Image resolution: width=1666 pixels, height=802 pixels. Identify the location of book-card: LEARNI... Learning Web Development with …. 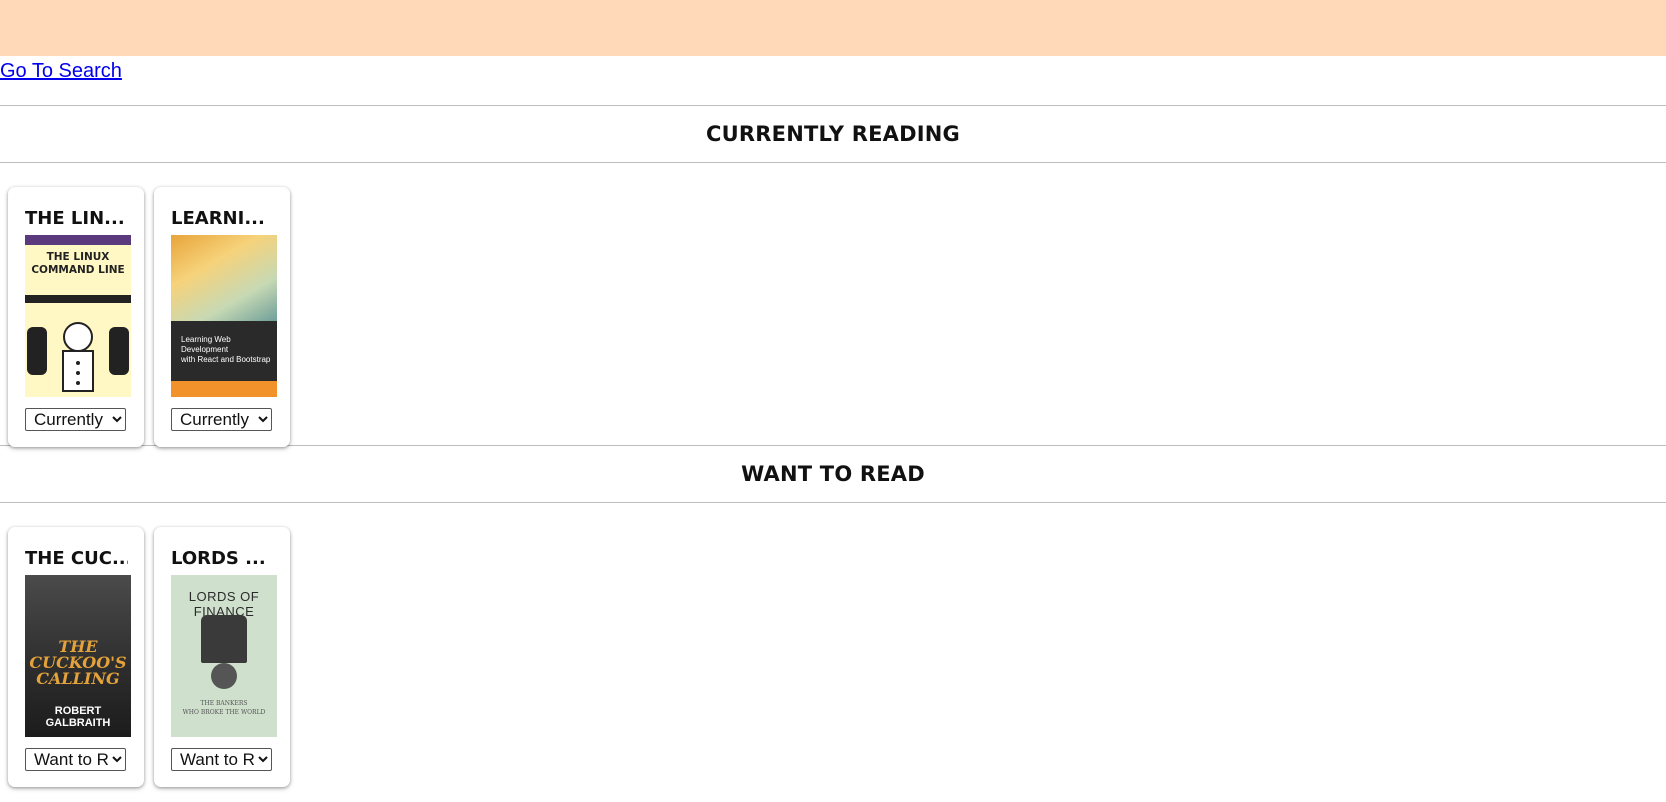
(222, 317).